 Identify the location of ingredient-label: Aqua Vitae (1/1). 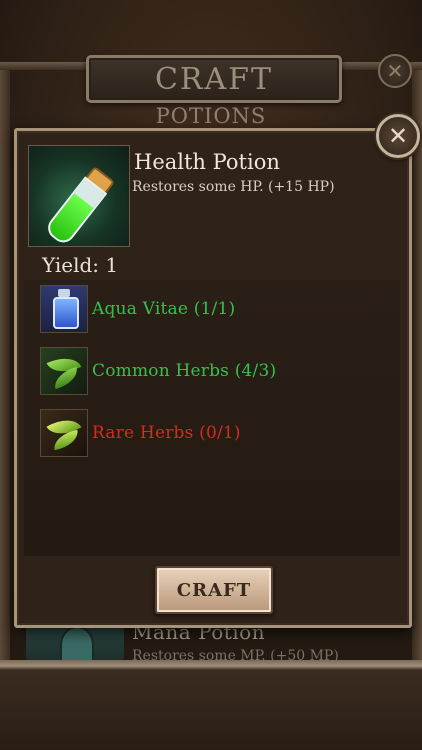
(164, 309).